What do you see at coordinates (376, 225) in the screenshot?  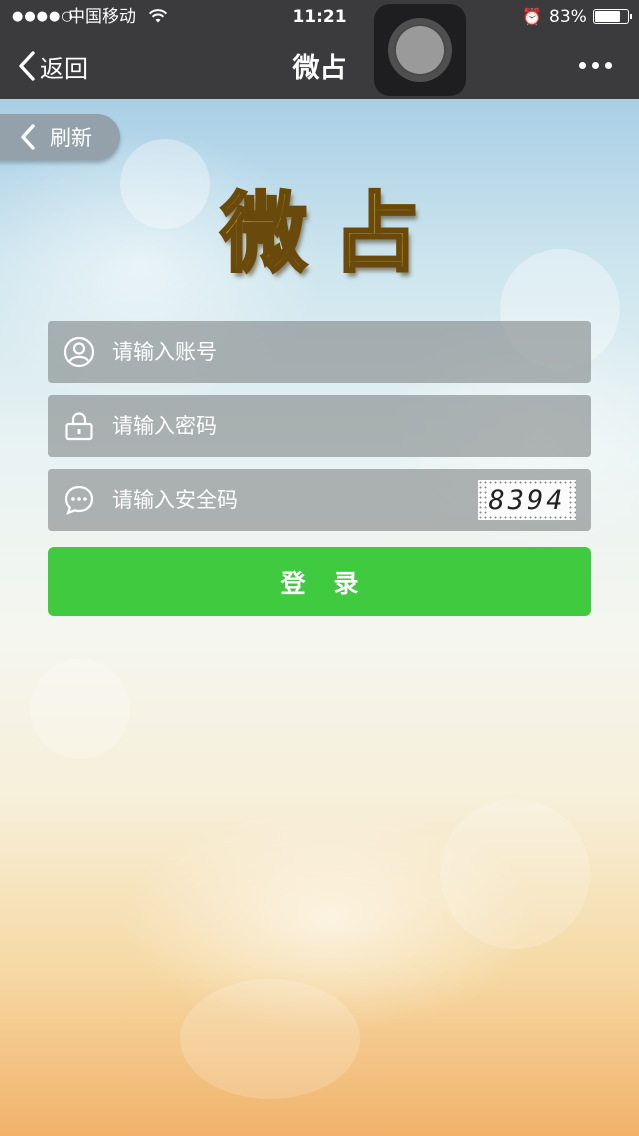 I see `logo-char: 占` at bounding box center [376, 225].